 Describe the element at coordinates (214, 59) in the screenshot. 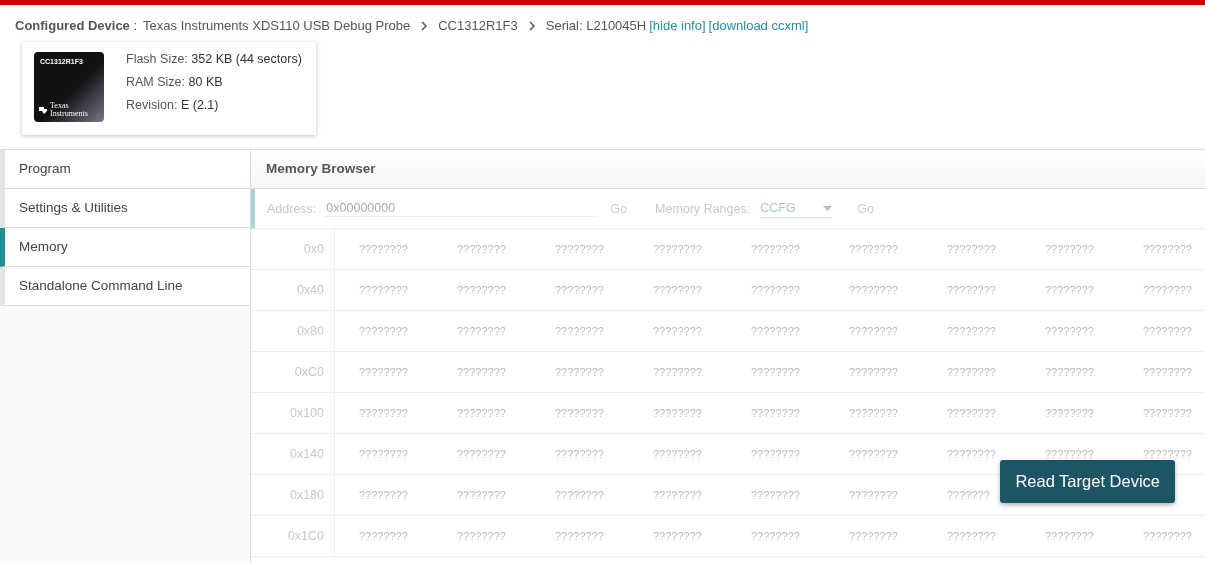

I see `spec-text: Flash Size: 352 KB (44 sectors)` at that location.